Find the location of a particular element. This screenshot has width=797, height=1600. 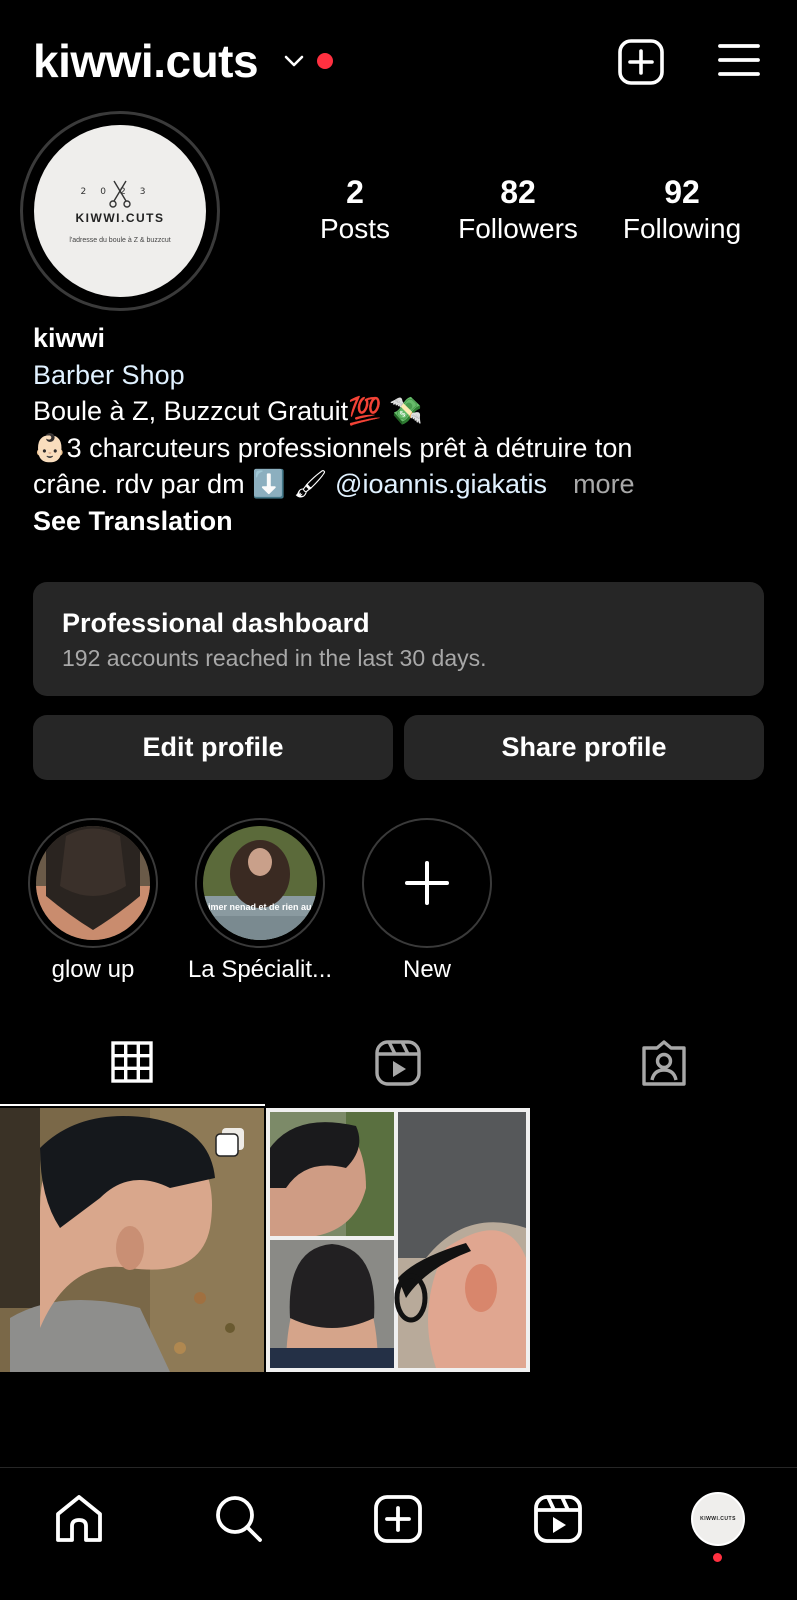

tab-tagged is located at coordinates (664, 1070).